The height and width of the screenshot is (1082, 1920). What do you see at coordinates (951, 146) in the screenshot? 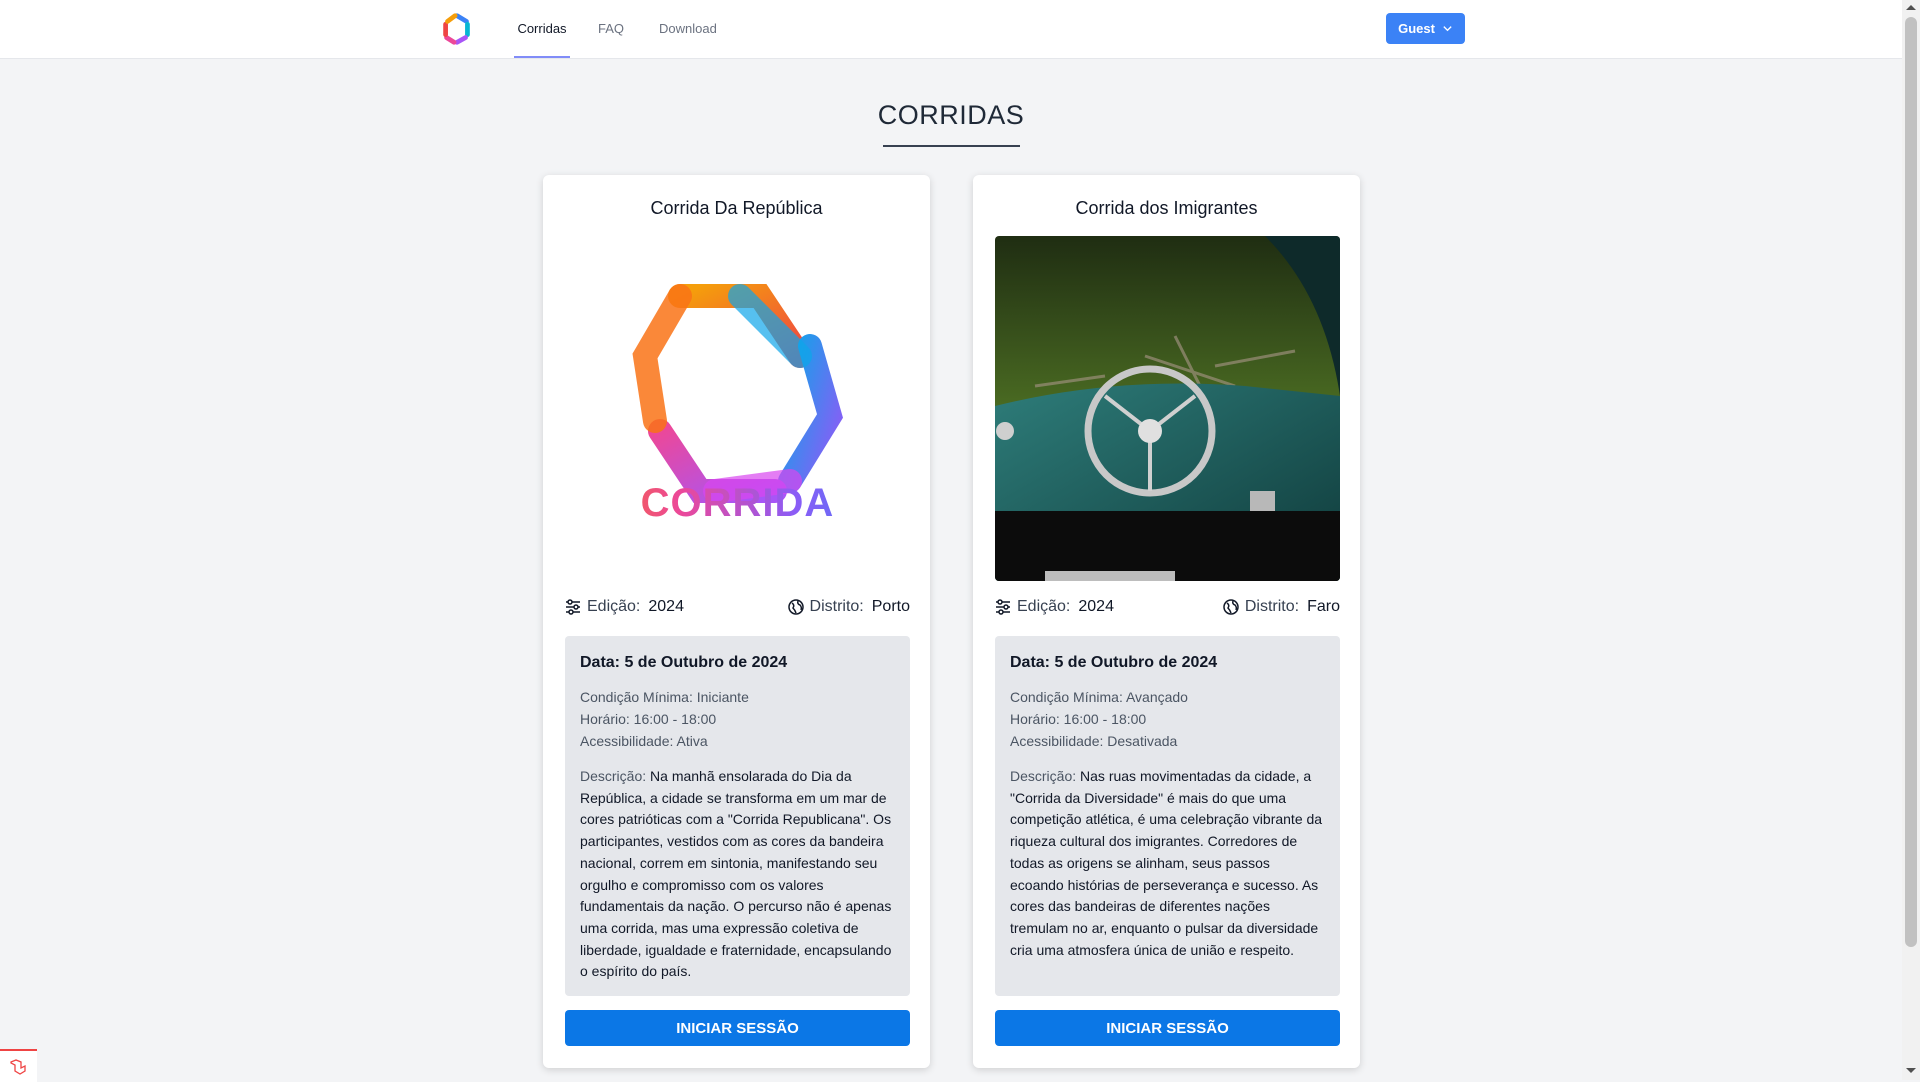
I see `title-underline` at bounding box center [951, 146].